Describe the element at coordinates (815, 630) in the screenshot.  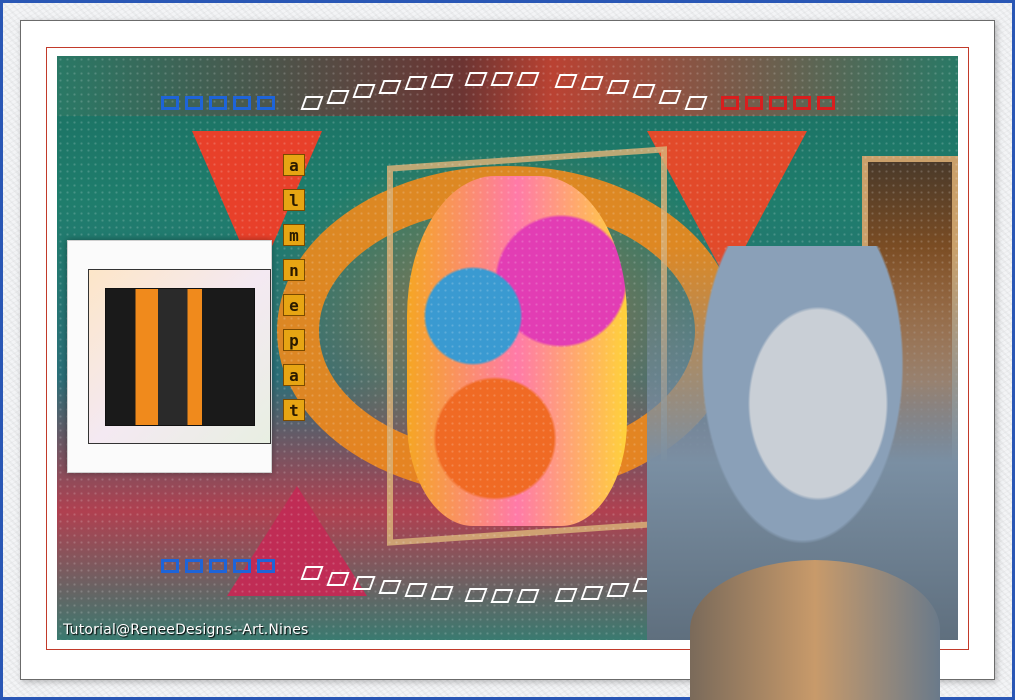
I see `character-shoulder` at that location.